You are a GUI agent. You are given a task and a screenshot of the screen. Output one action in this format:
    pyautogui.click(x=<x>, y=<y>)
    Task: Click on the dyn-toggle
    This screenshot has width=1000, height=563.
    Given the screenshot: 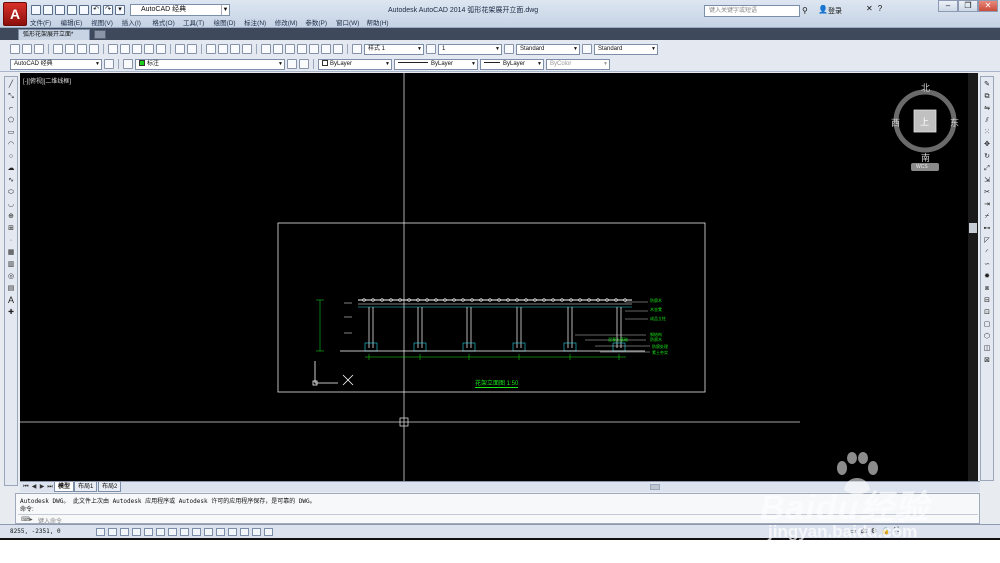 What is the action you would take?
    pyautogui.click(x=208, y=532)
    